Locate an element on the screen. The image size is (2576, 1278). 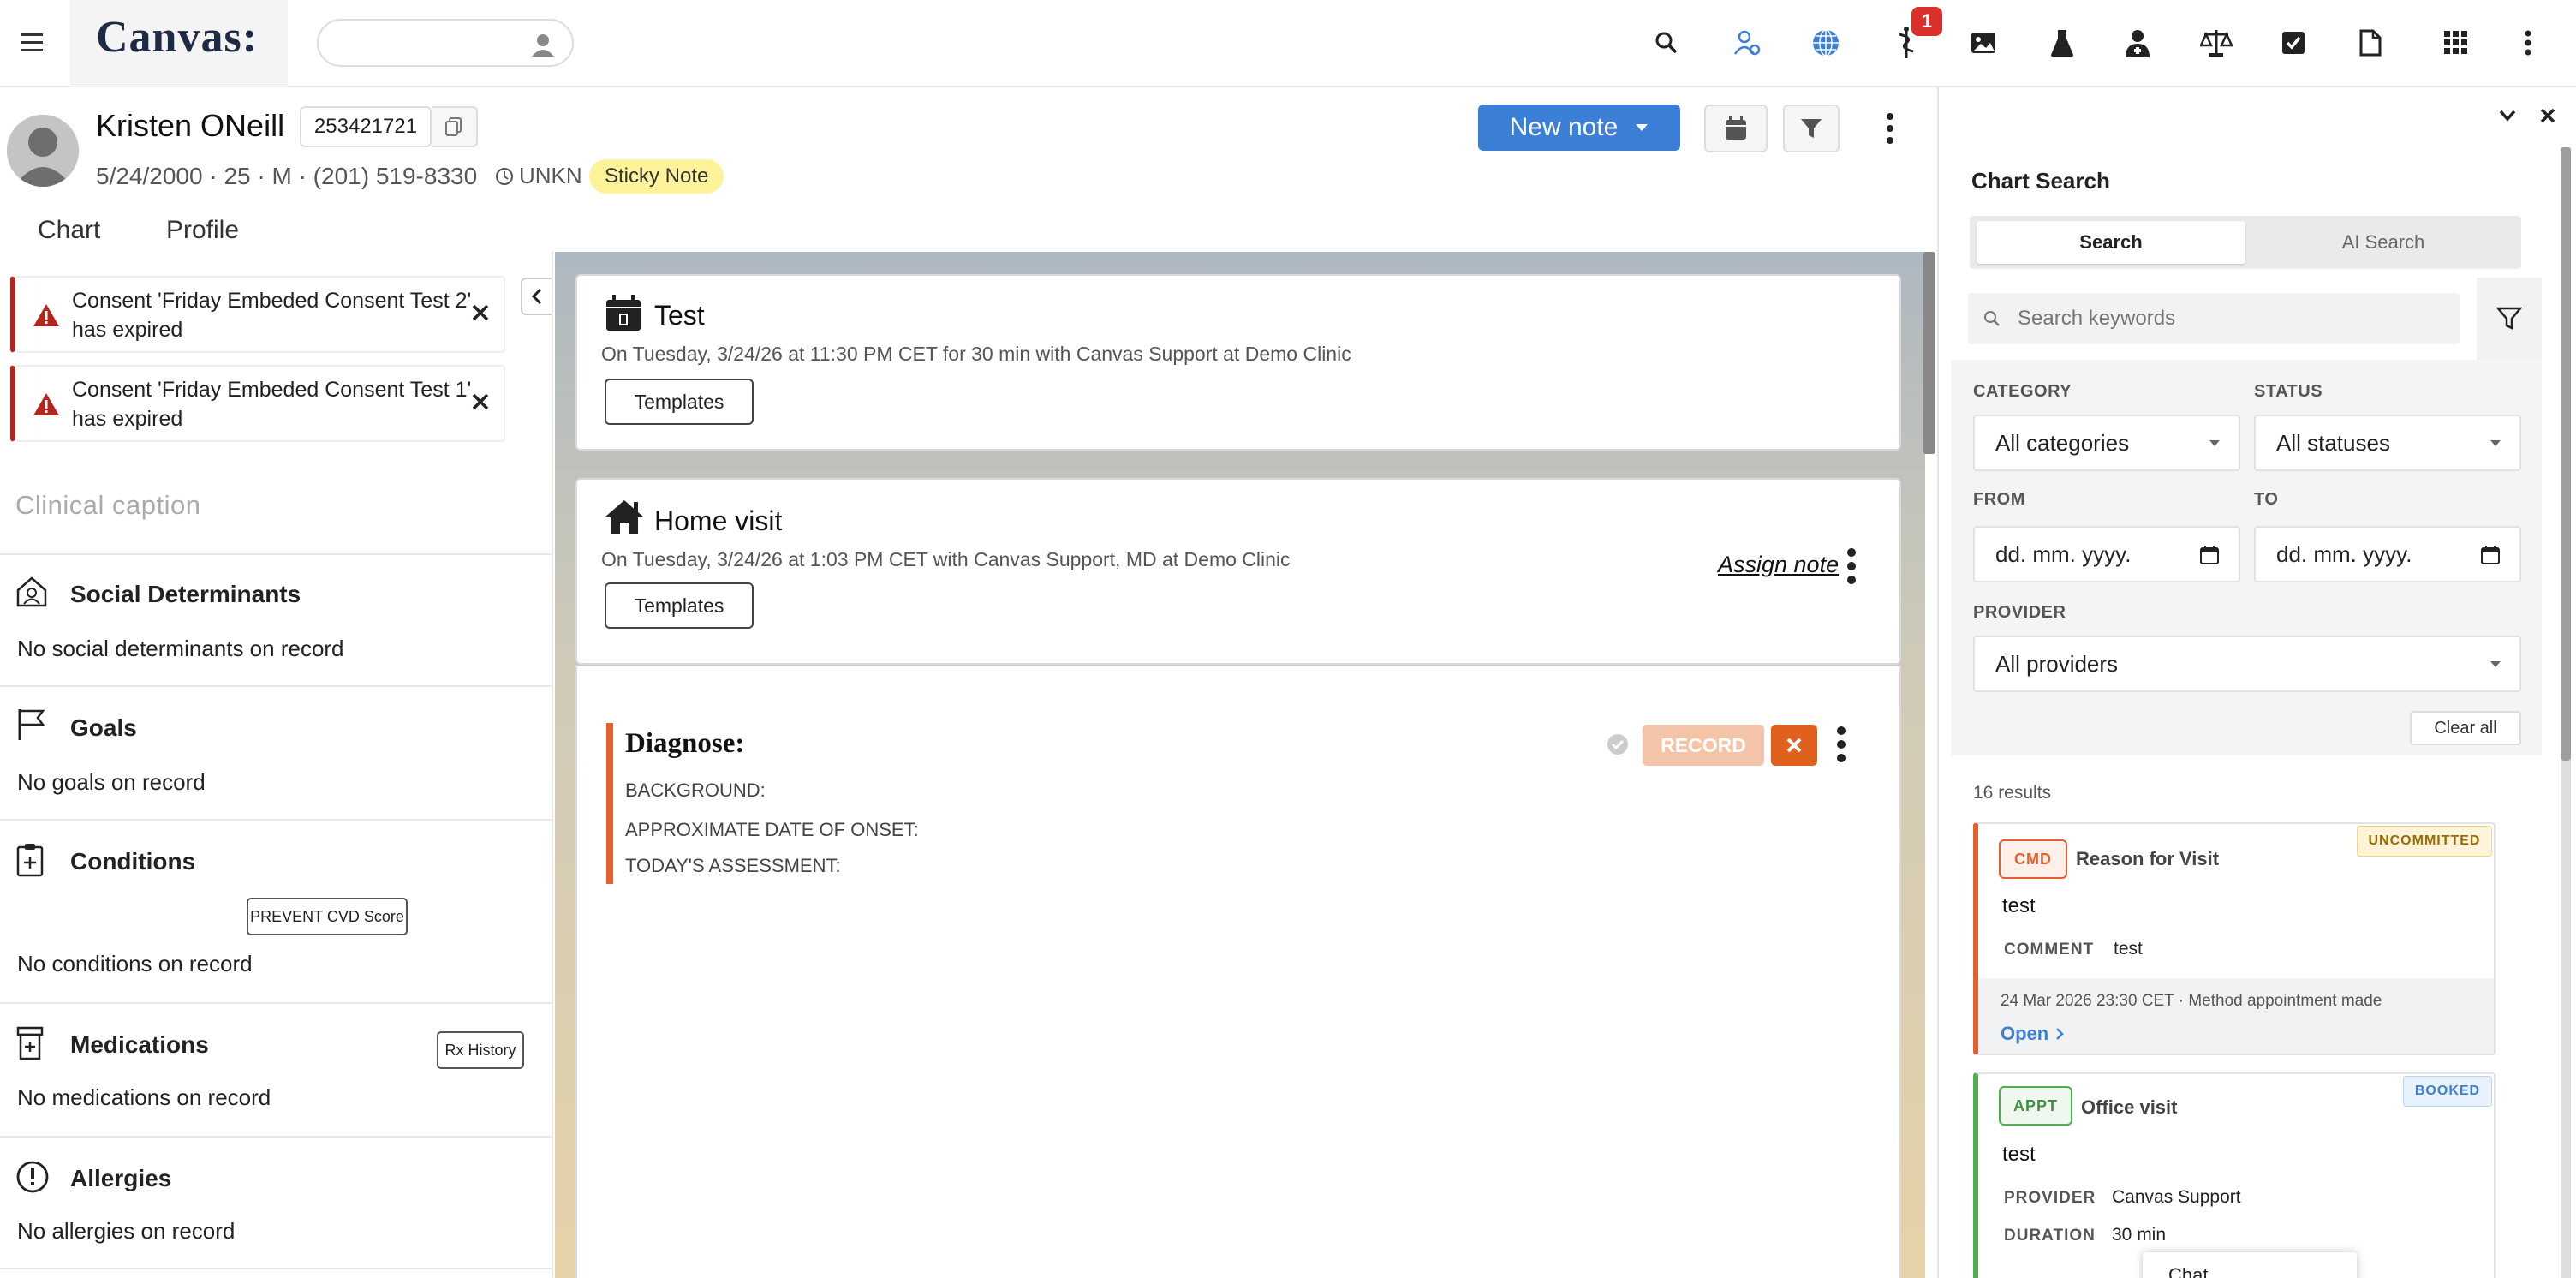
chart-search-title: Chart Search is located at coordinates (2040, 181).